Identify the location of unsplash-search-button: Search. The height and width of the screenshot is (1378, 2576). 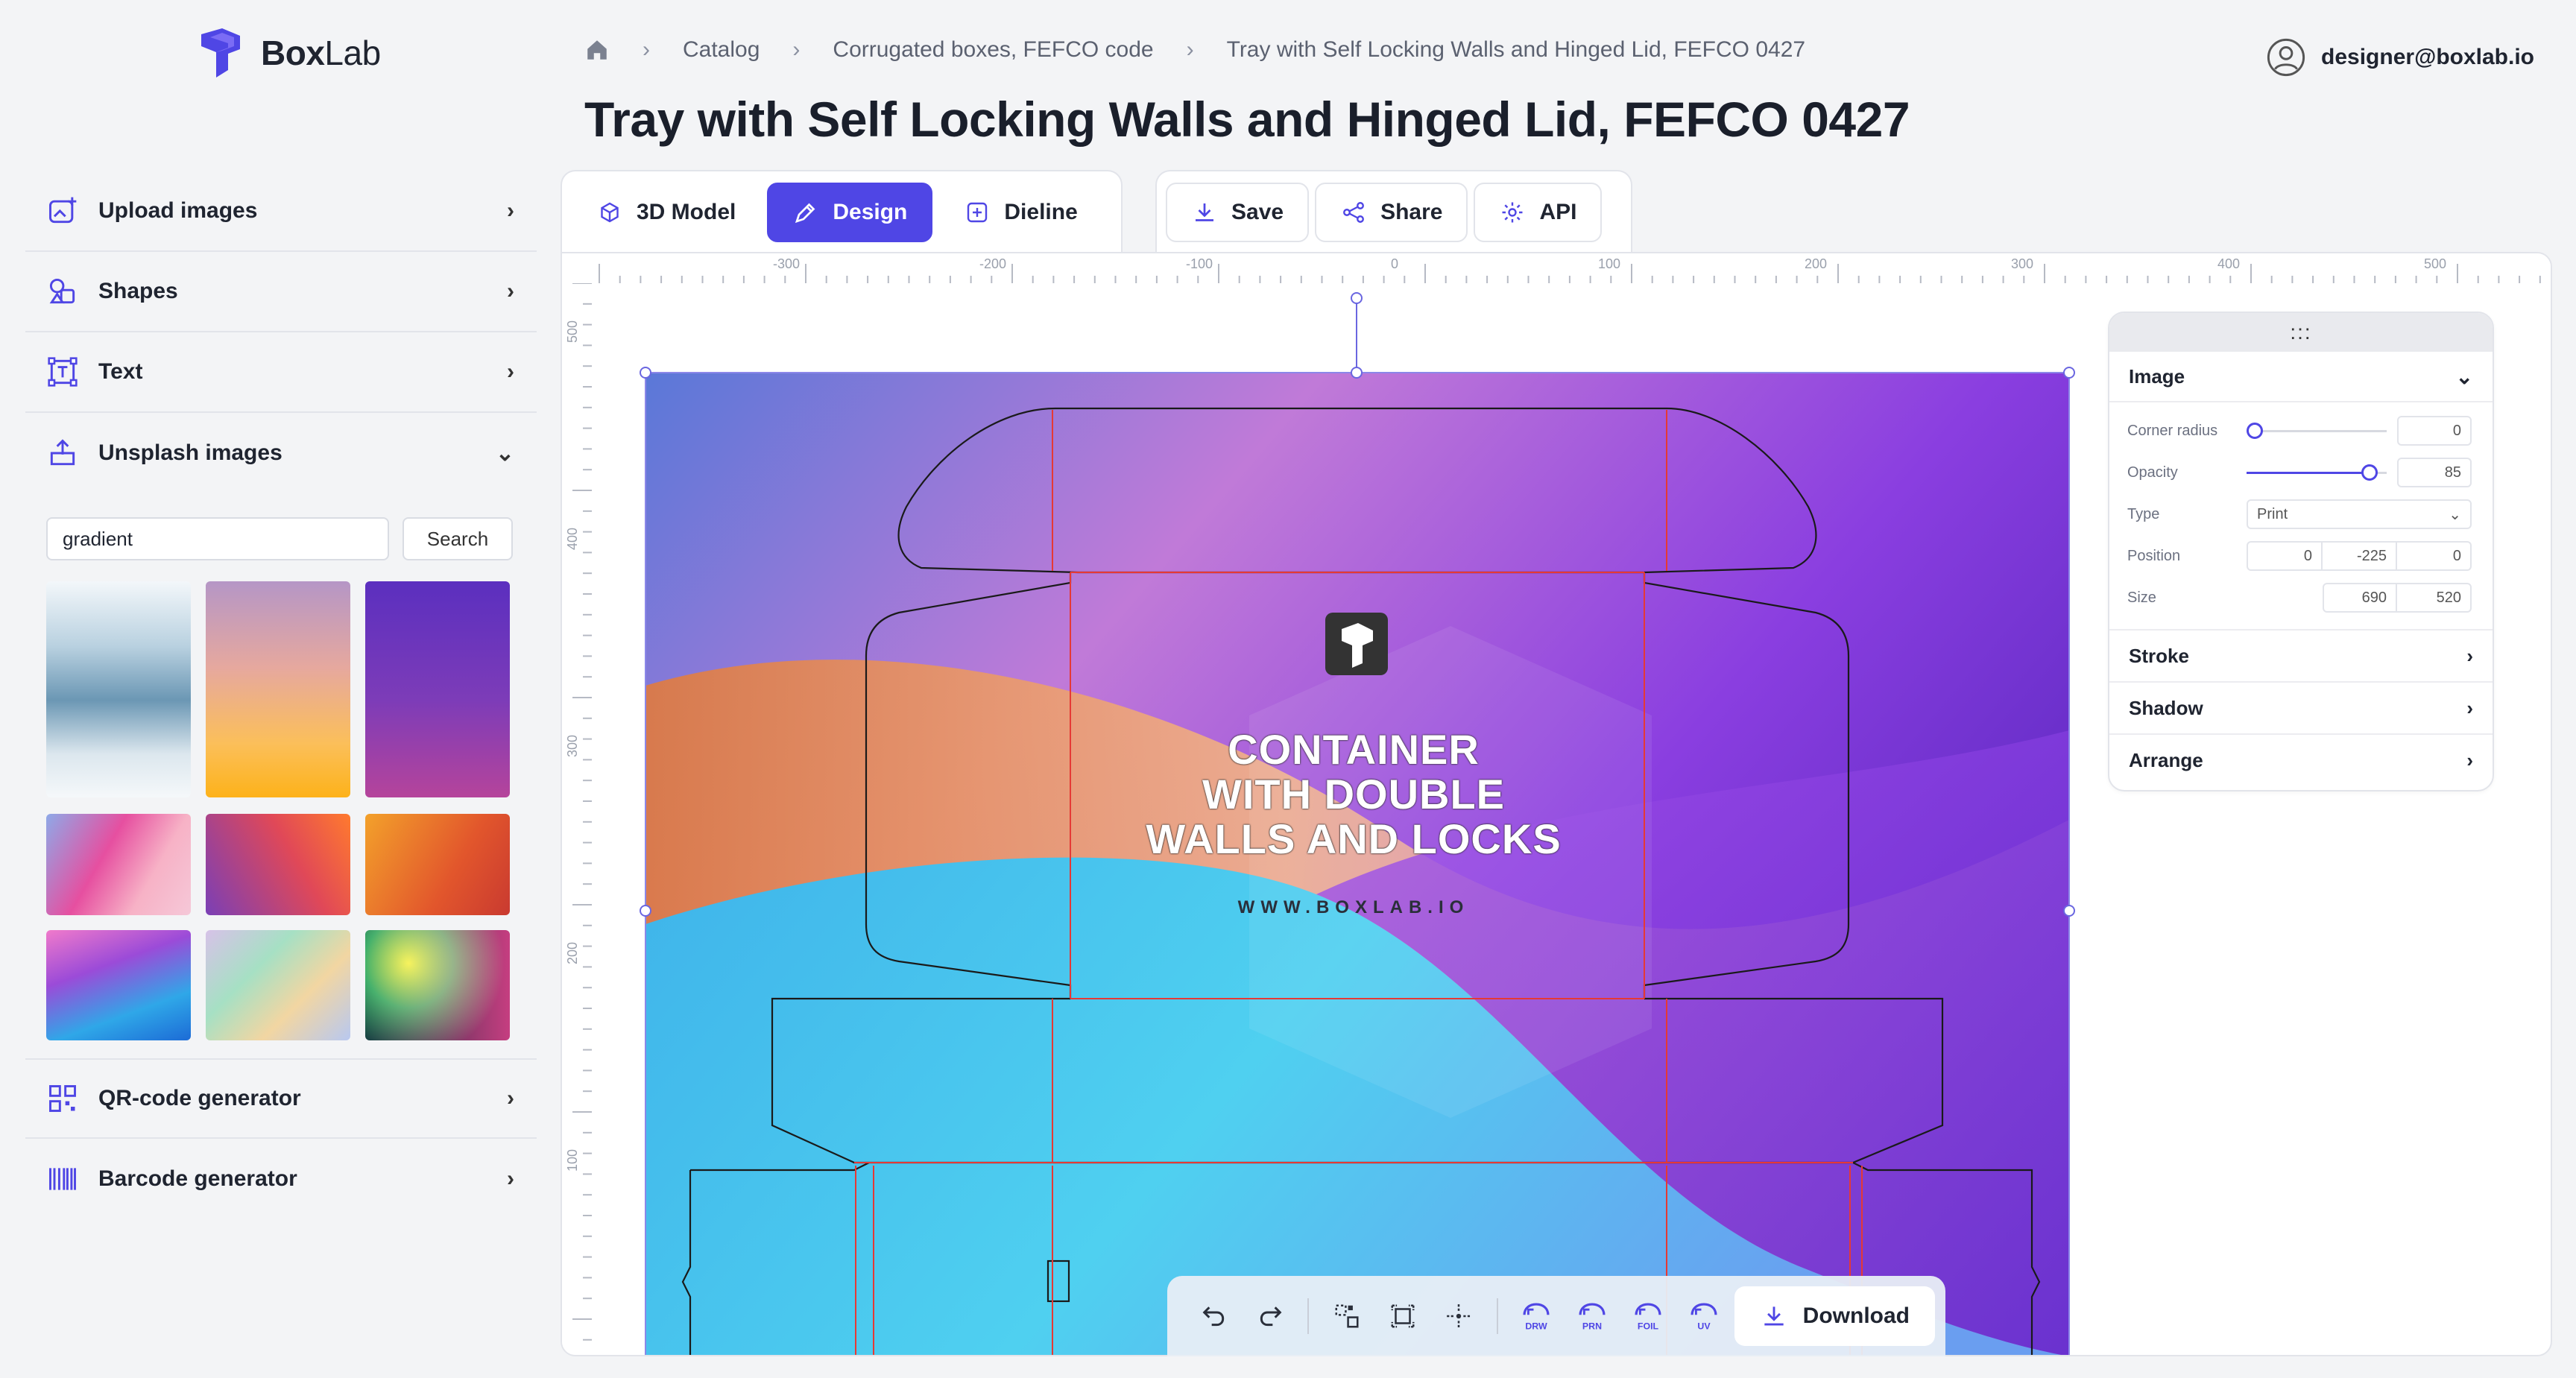
(457, 538).